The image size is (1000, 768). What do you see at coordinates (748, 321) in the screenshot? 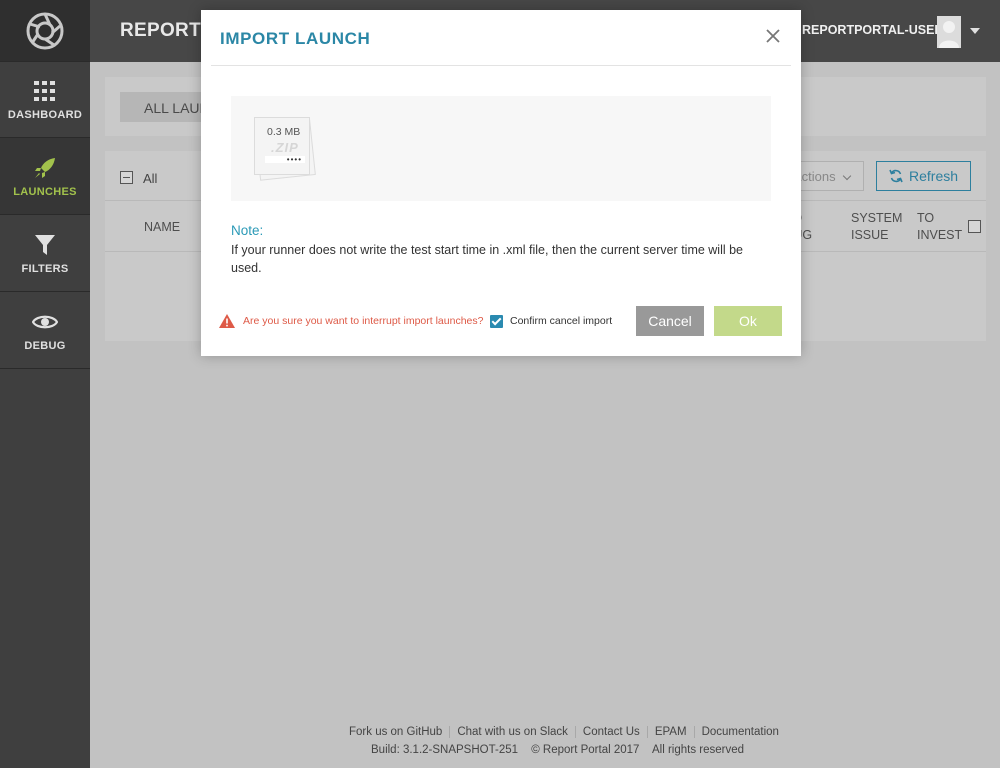
I see `ok-button: Ok` at bounding box center [748, 321].